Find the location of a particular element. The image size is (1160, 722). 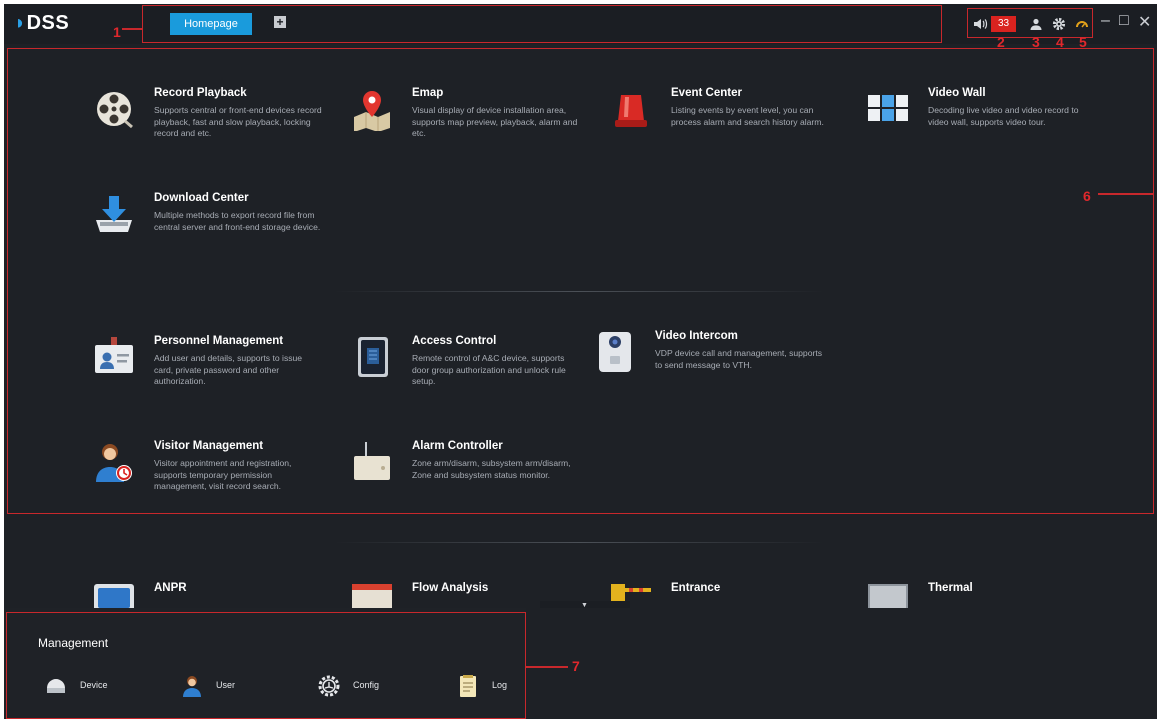

annotation-number: 7 is located at coordinates (576, 666).